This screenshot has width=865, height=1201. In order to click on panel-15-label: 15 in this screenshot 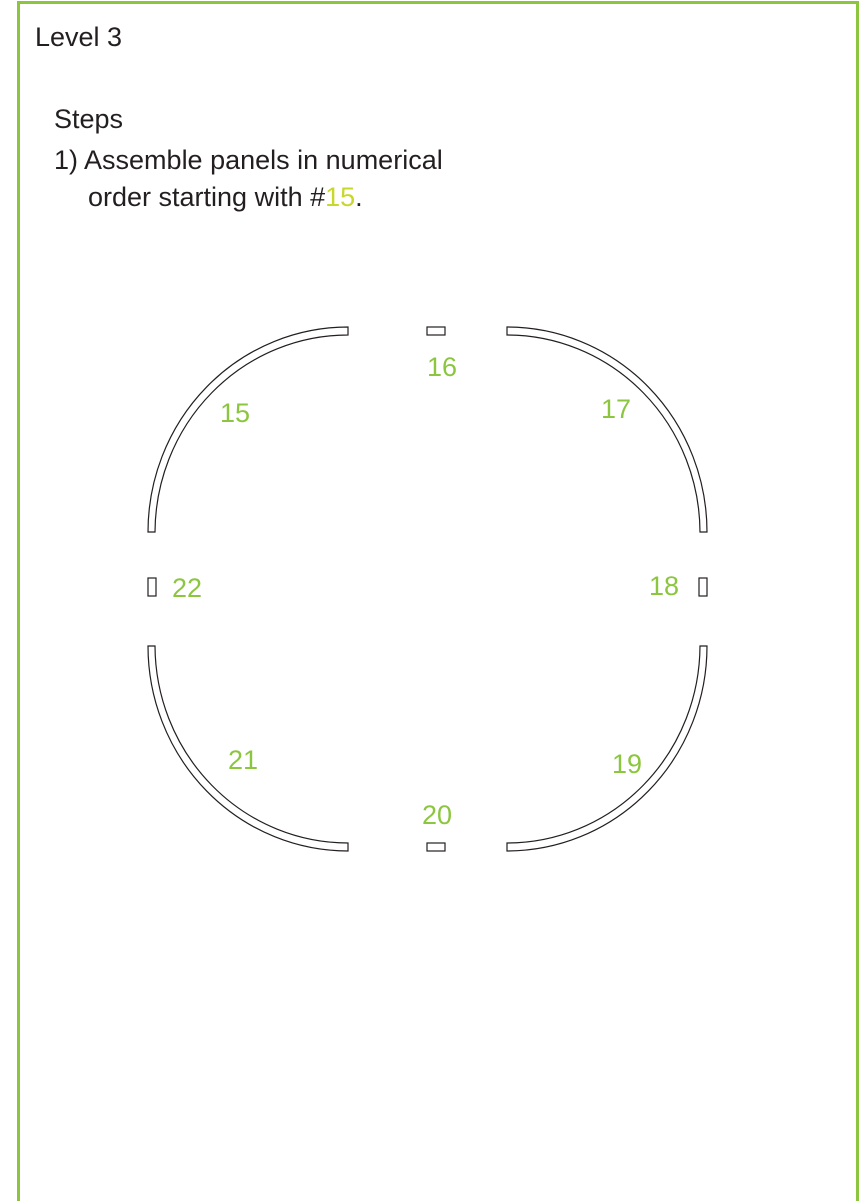, I will do `click(235, 413)`.